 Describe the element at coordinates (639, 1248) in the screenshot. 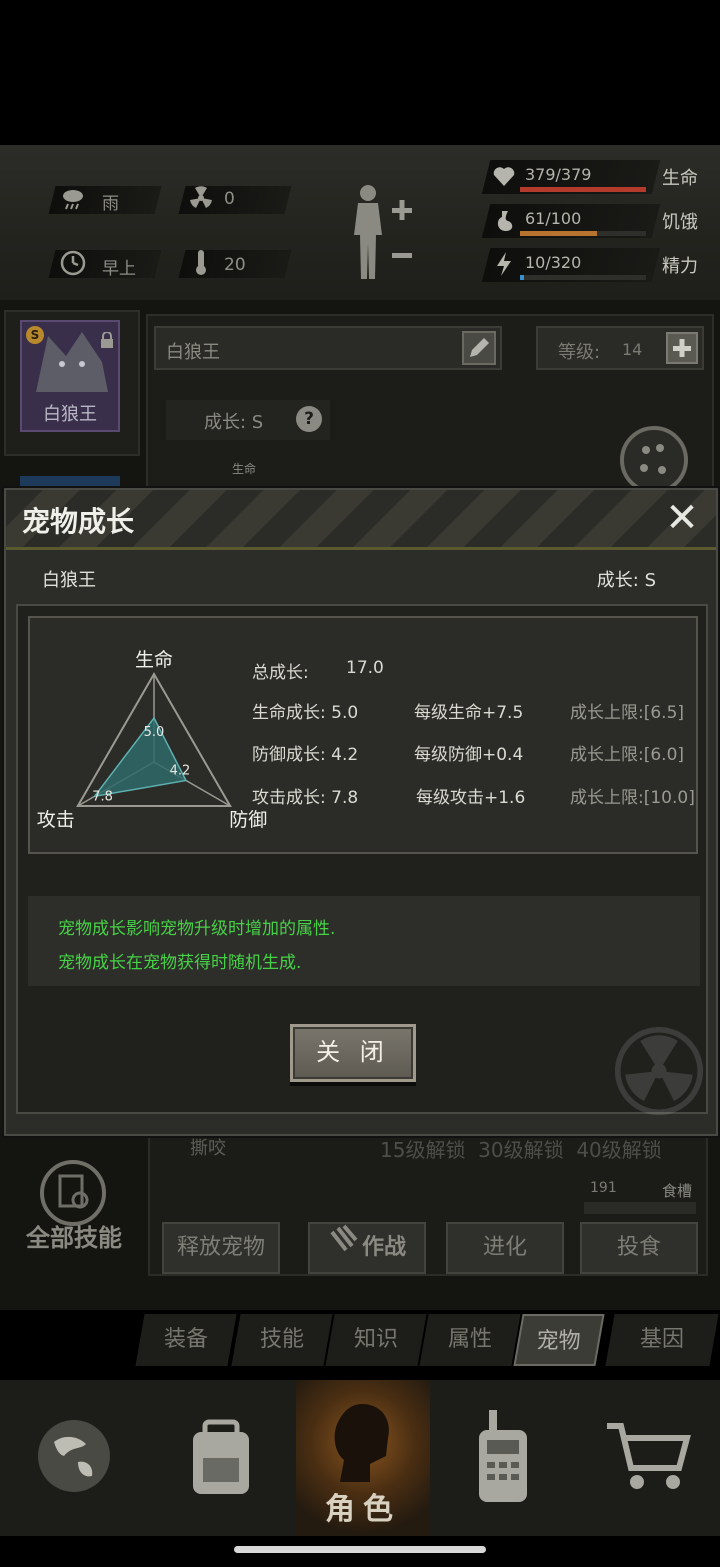

I see `feed-button: 投食` at that location.